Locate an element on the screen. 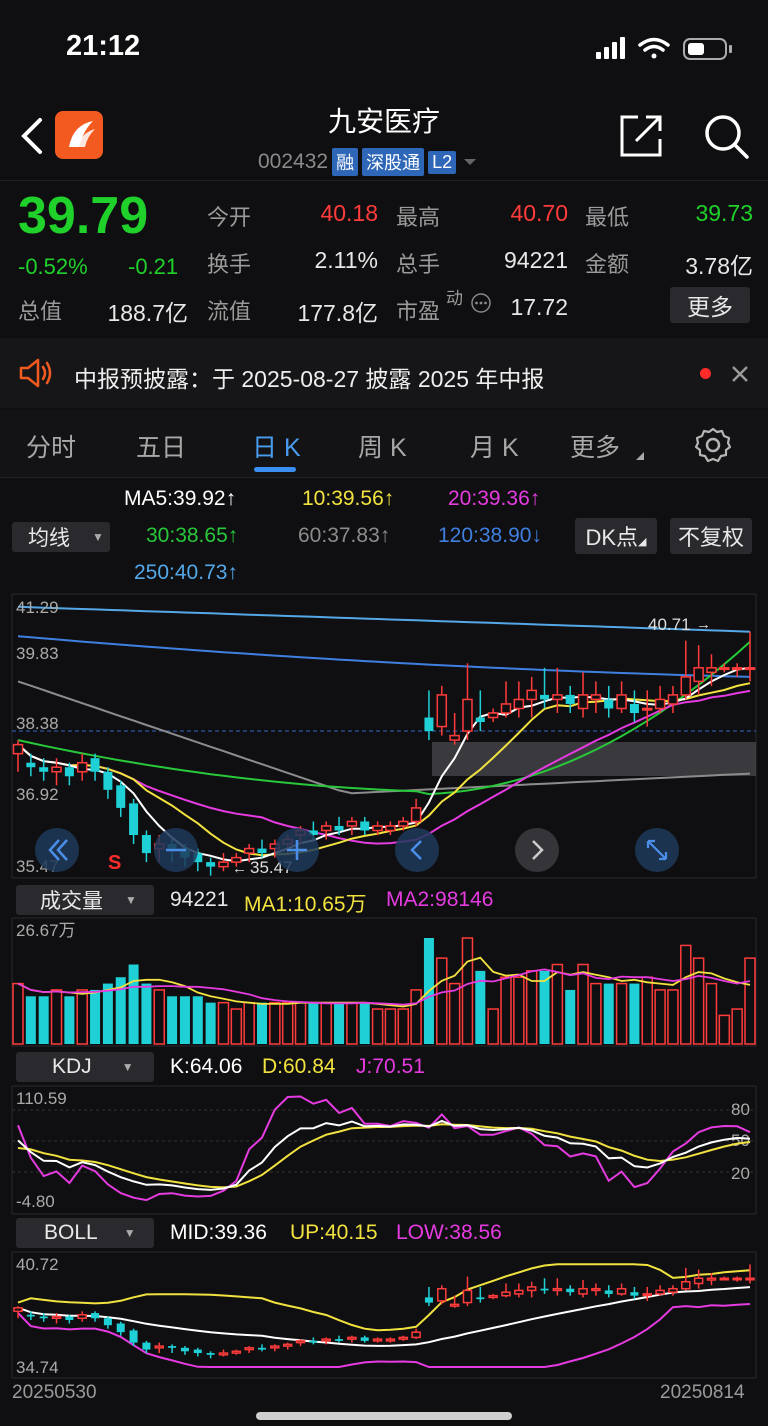 This screenshot has width=768, height=1426. kdj-j-line is located at coordinates (384, 1148).